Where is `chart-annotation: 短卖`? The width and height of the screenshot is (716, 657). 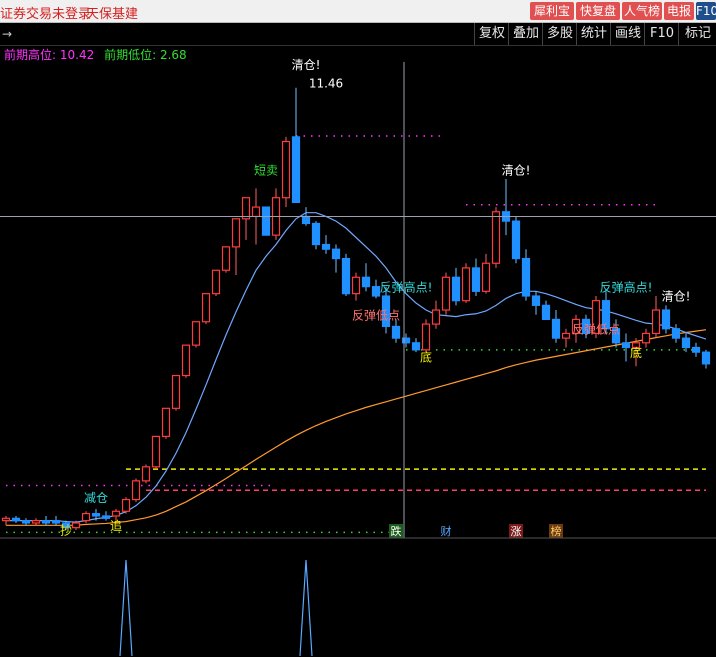
chart-annotation: 短卖 is located at coordinates (266, 170).